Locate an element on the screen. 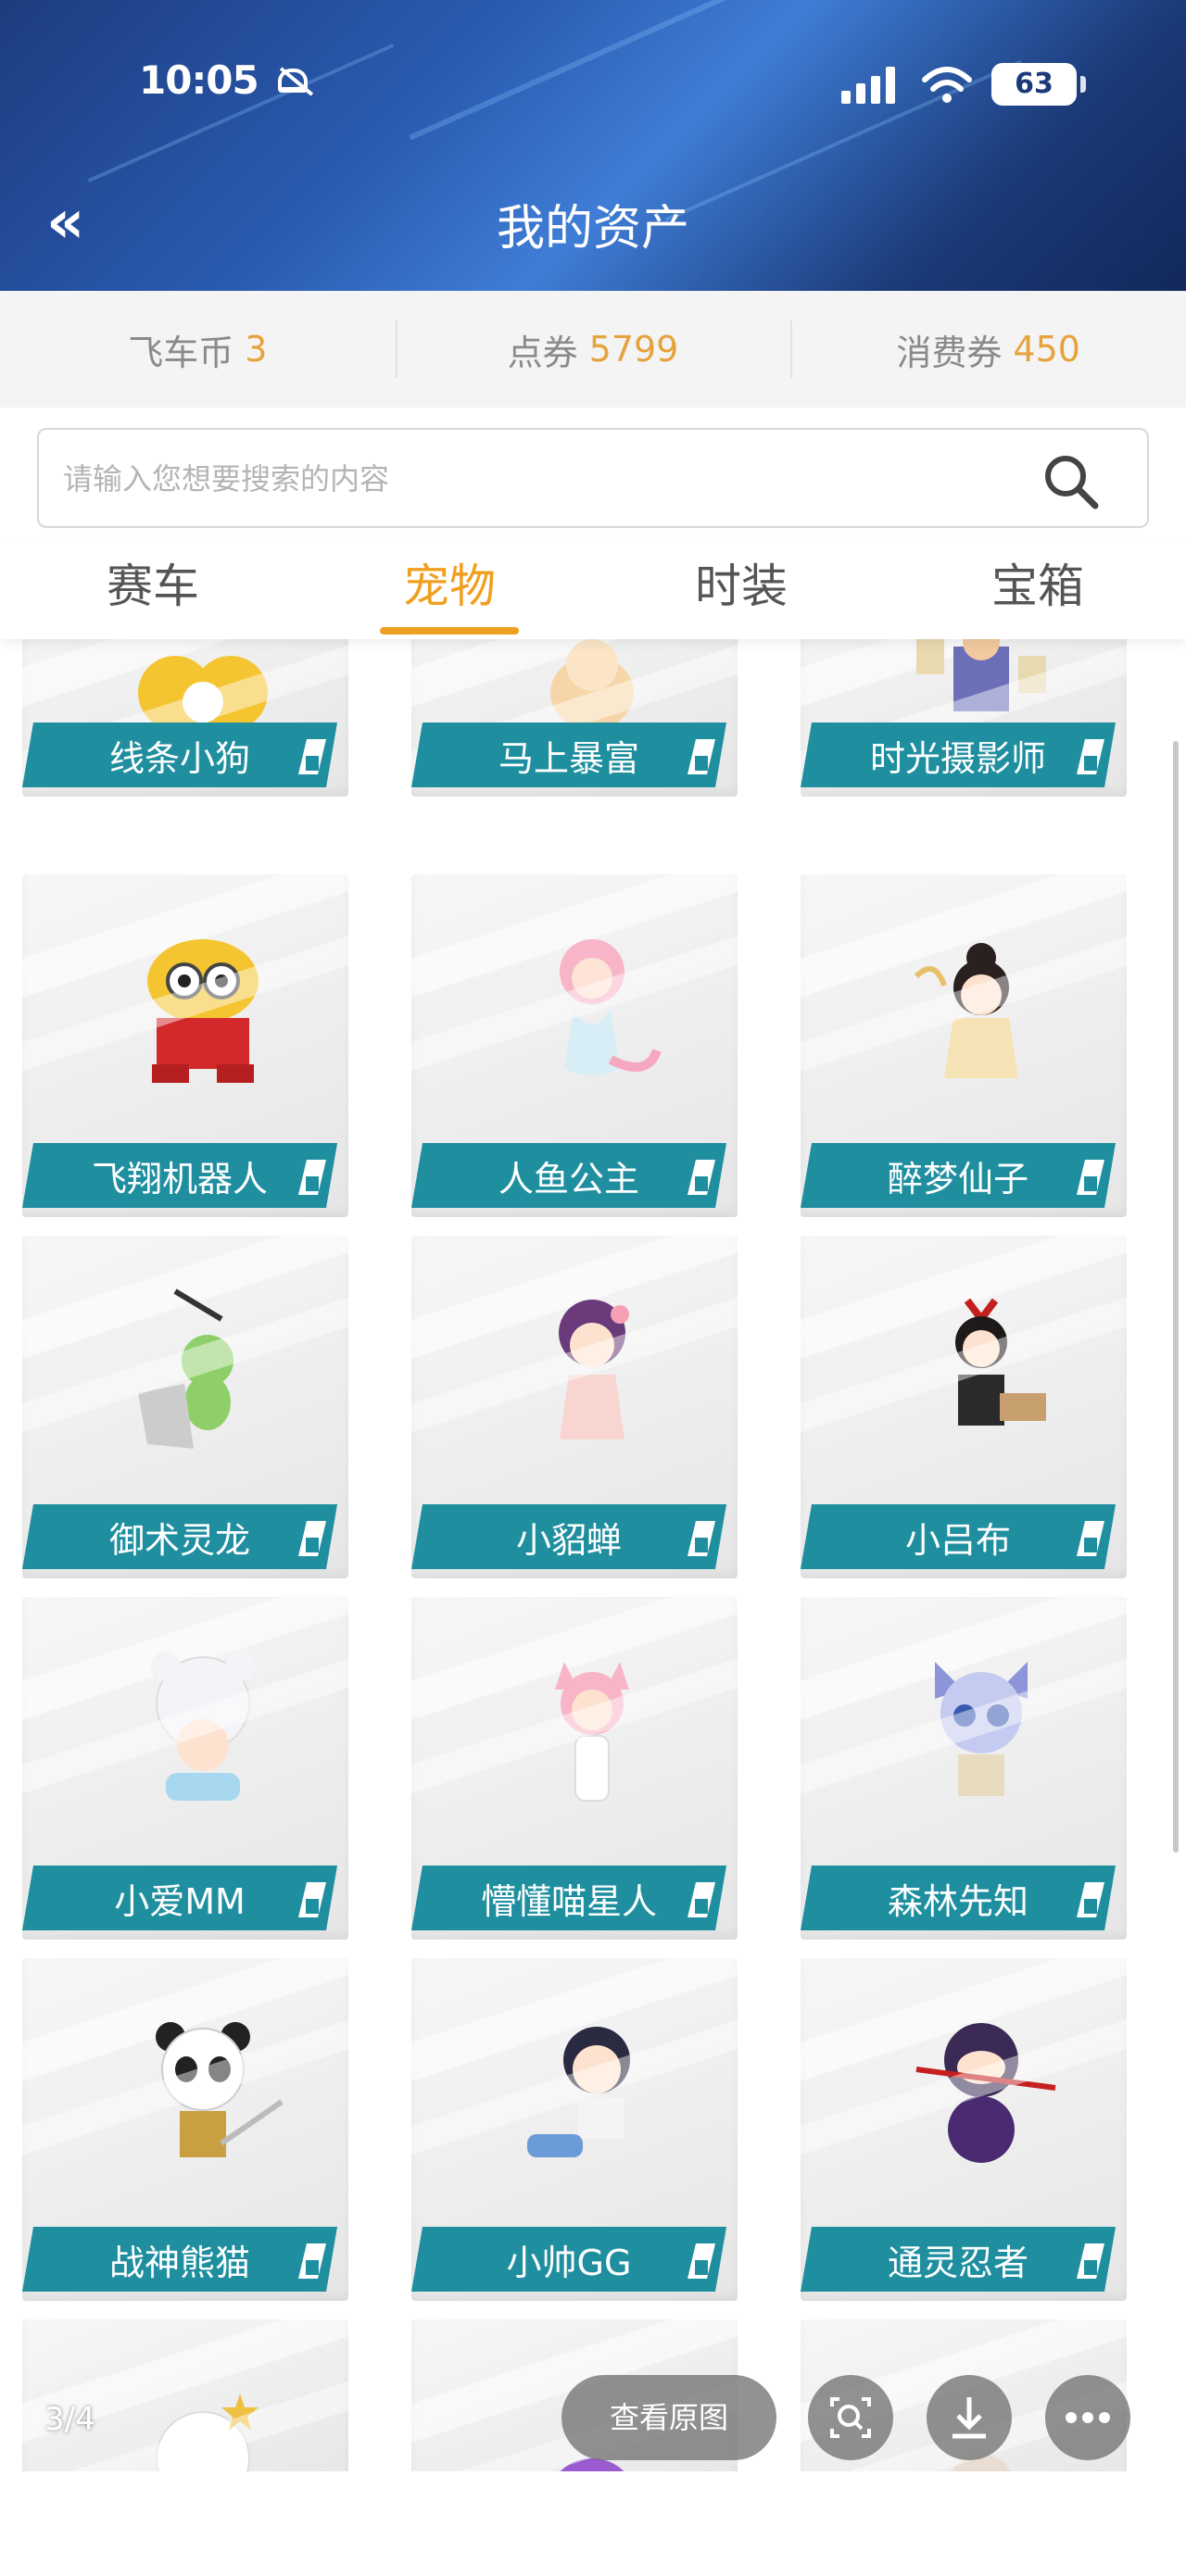  currency-feichebi: 飞车币 3 is located at coordinates (198, 349).